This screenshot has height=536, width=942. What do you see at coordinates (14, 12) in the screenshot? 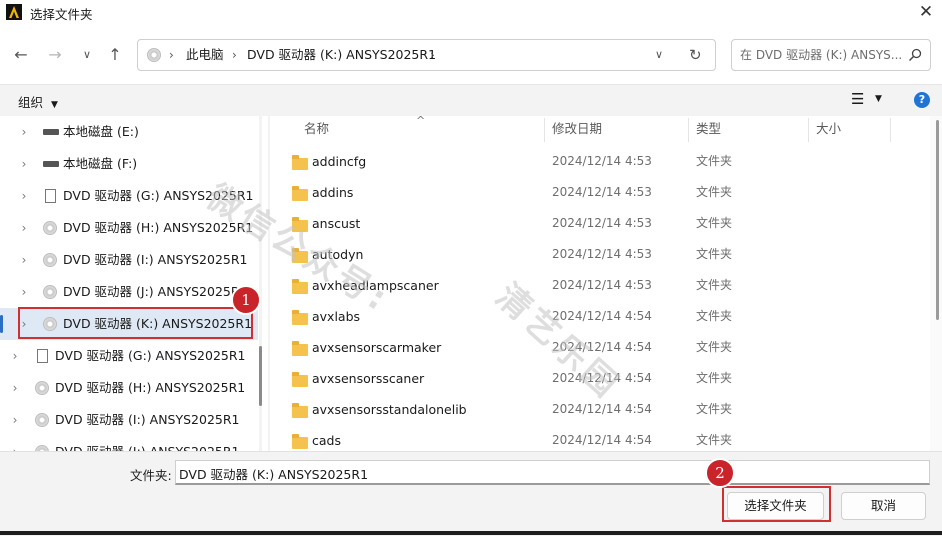
I see `app-logo-icon` at bounding box center [14, 12].